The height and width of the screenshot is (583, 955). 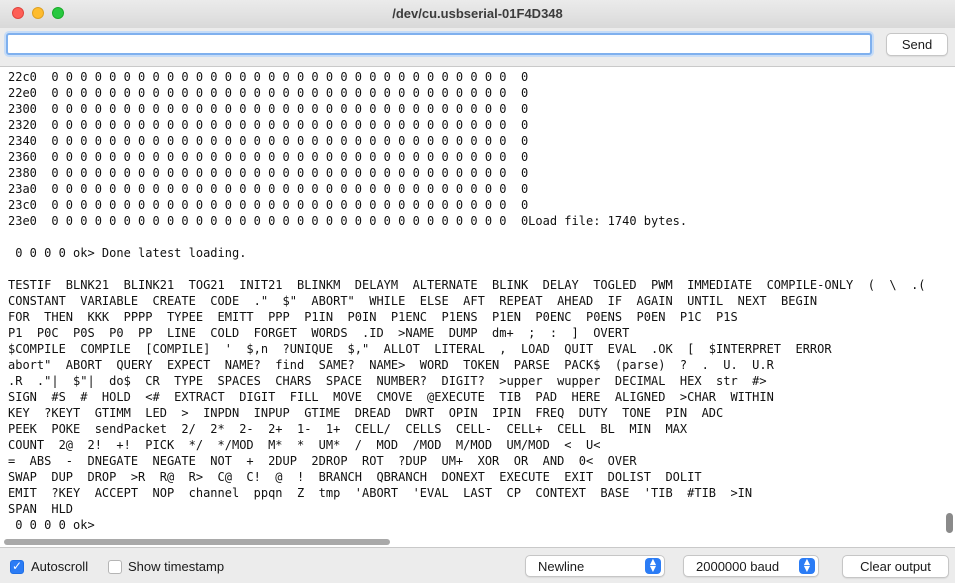 What do you see at coordinates (17, 566) in the screenshot?
I see `autoscroll-checkbox` at bounding box center [17, 566].